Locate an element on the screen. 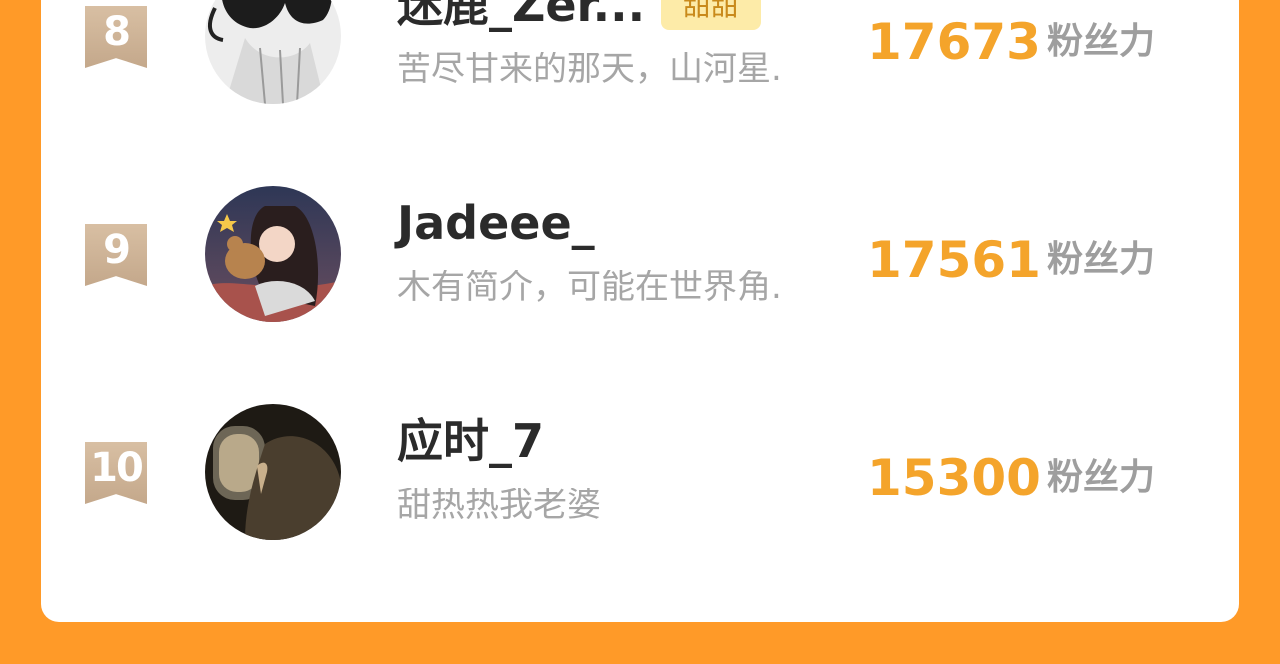  avatar-anime-girl-teddy-bear-icon is located at coordinates (273, 254).